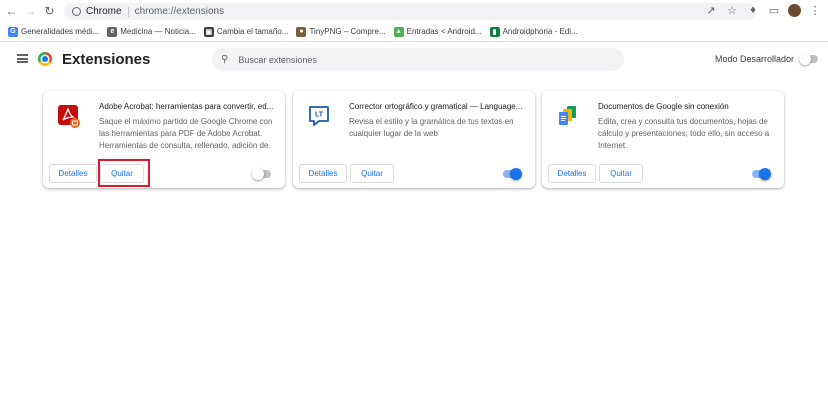 This screenshot has height=420, width=828. Describe the element at coordinates (13, 31) in the screenshot. I see `google-icon: G` at that location.